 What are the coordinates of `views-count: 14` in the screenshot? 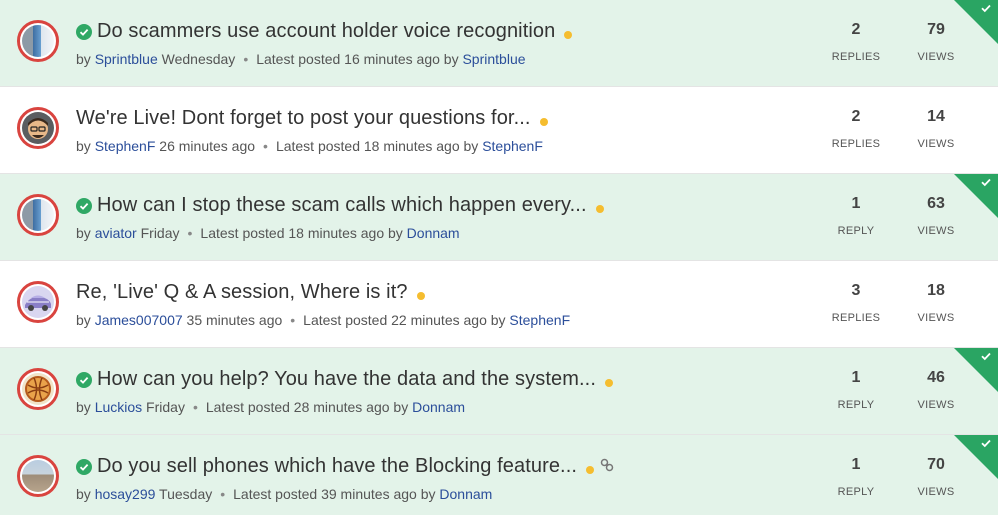 It's located at (936, 116).